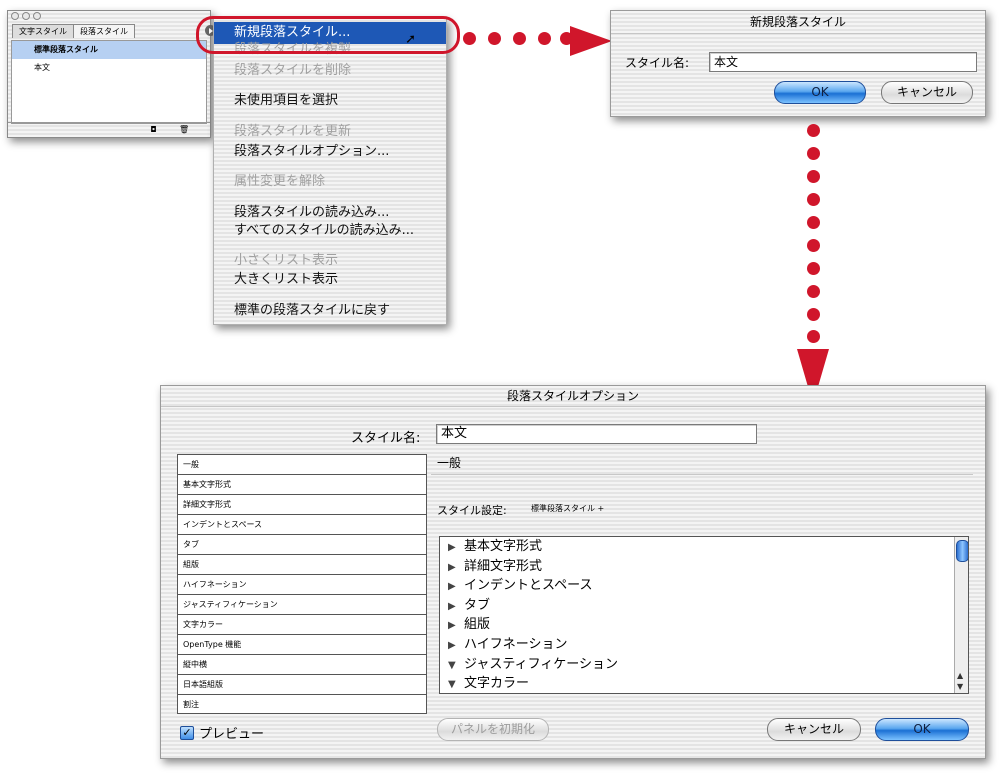  I want to click on summary-item-label: 基本文字形式, so click(503, 546).